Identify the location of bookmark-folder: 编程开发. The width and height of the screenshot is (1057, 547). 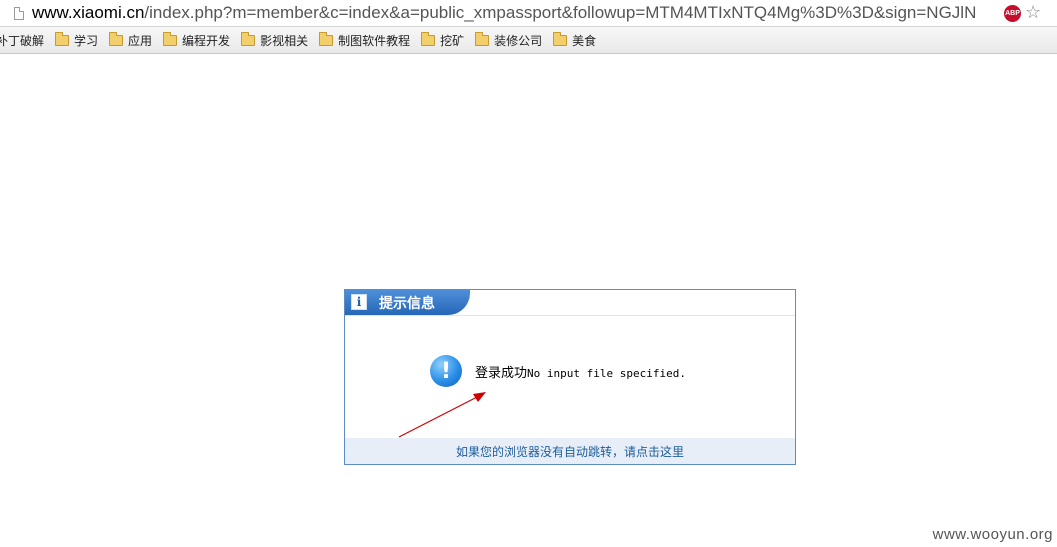
(196, 40).